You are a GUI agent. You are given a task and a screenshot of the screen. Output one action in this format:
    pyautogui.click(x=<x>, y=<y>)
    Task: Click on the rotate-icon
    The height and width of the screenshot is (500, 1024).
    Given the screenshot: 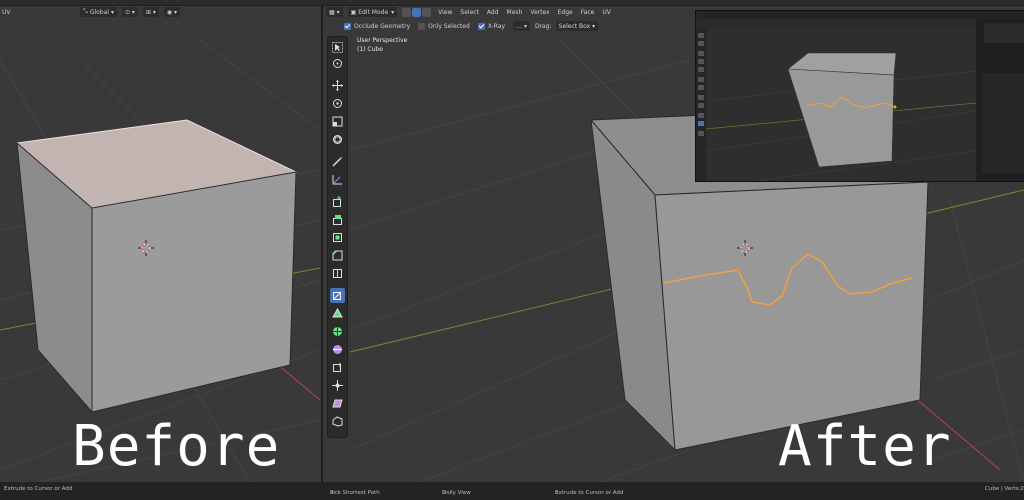 What is the action you would take?
    pyautogui.click(x=337, y=103)
    